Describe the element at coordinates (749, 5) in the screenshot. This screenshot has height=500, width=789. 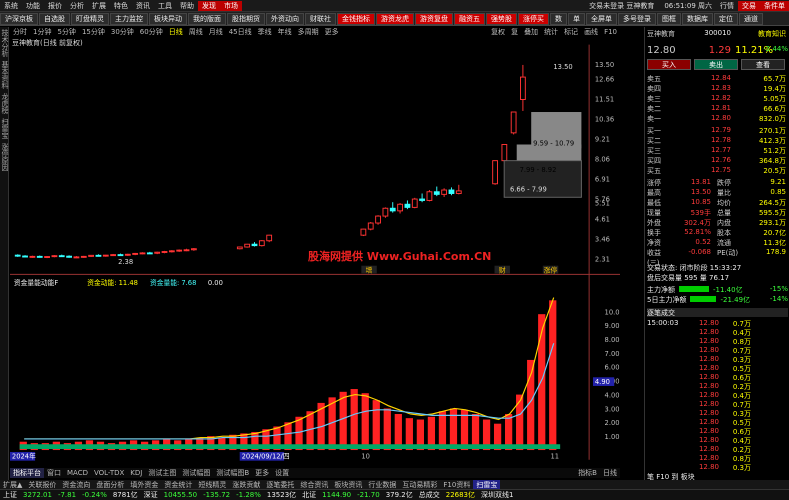
I see `menu-right-button: 交易` at that location.